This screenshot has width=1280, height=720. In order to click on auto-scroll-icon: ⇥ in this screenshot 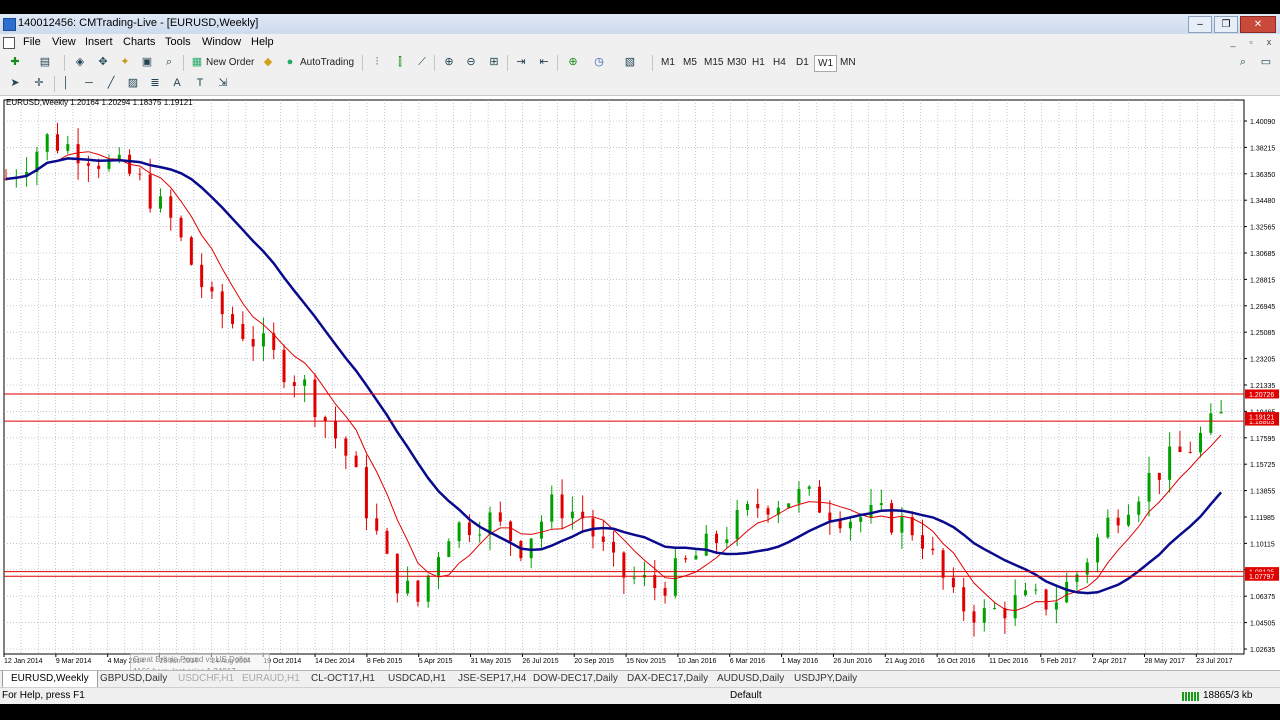, I will do `click(521, 62)`.